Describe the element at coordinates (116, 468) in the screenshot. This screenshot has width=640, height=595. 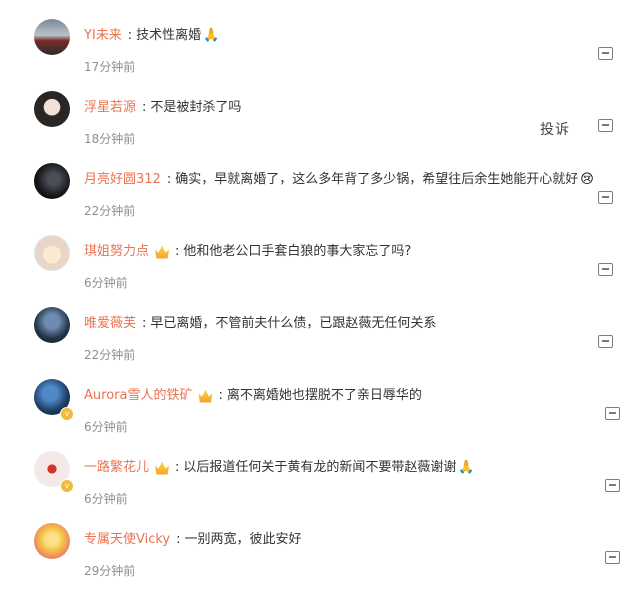
I see `username: 一路繁花儿` at that location.